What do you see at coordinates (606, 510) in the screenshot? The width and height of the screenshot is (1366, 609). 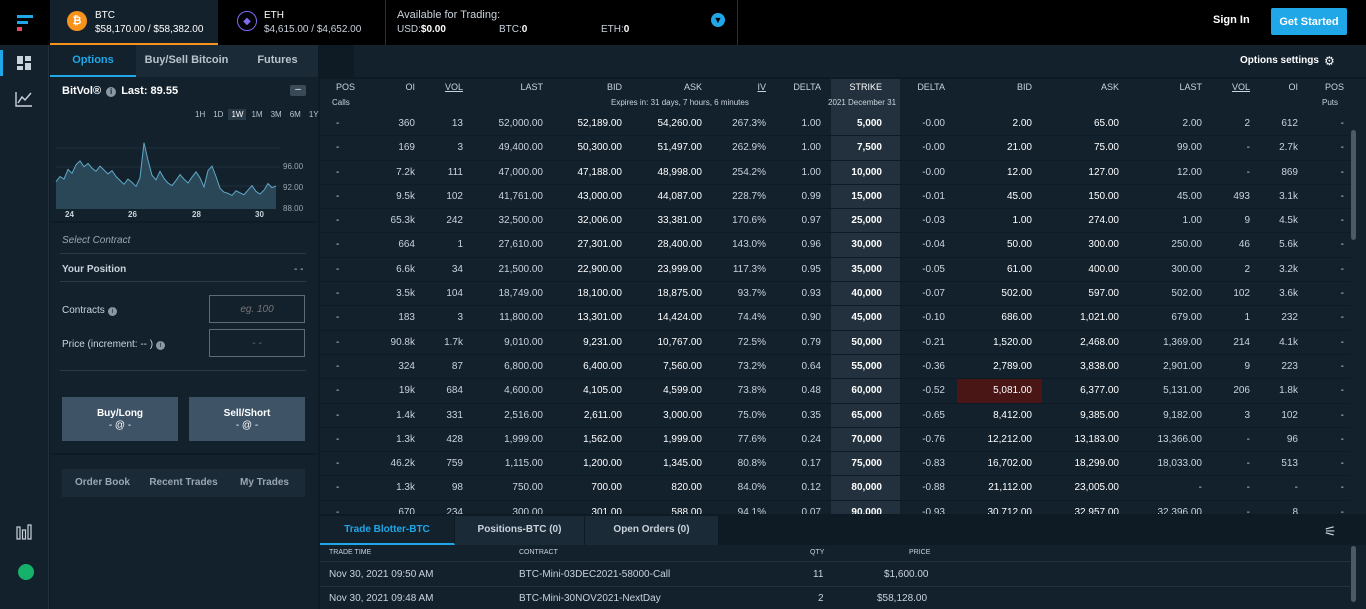 I see `cell-bid: 301.00` at bounding box center [606, 510].